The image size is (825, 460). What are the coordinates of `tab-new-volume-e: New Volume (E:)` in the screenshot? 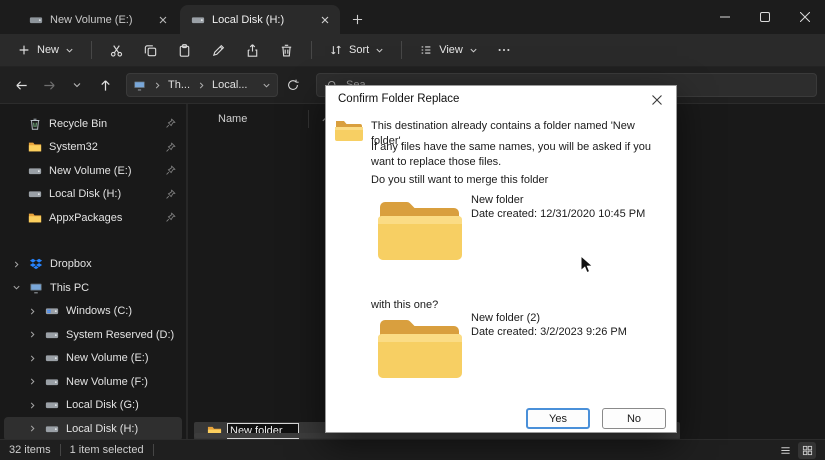 It's located at (98, 19).